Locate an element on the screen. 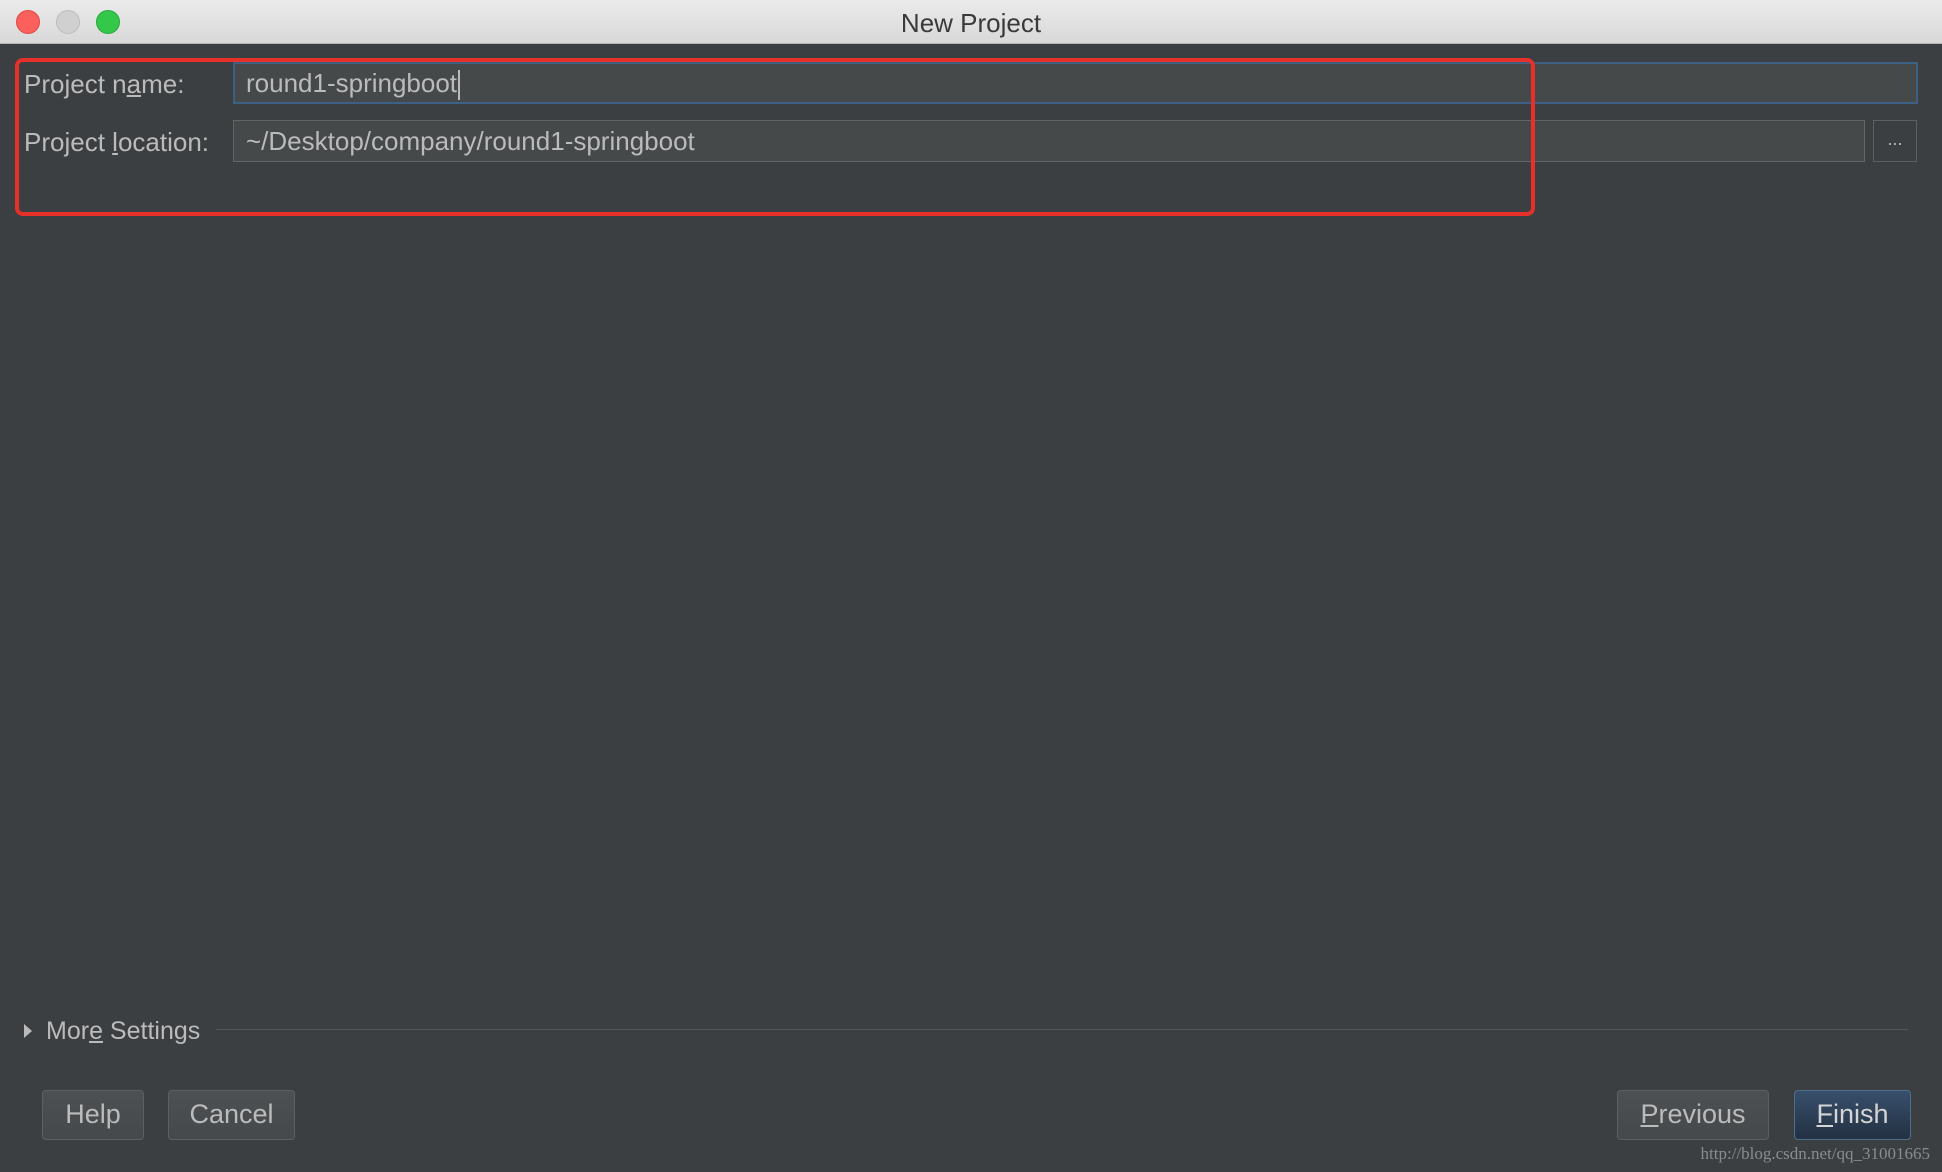 This screenshot has width=1942, height=1172. previous-label: revious is located at coordinates (1702, 1114).